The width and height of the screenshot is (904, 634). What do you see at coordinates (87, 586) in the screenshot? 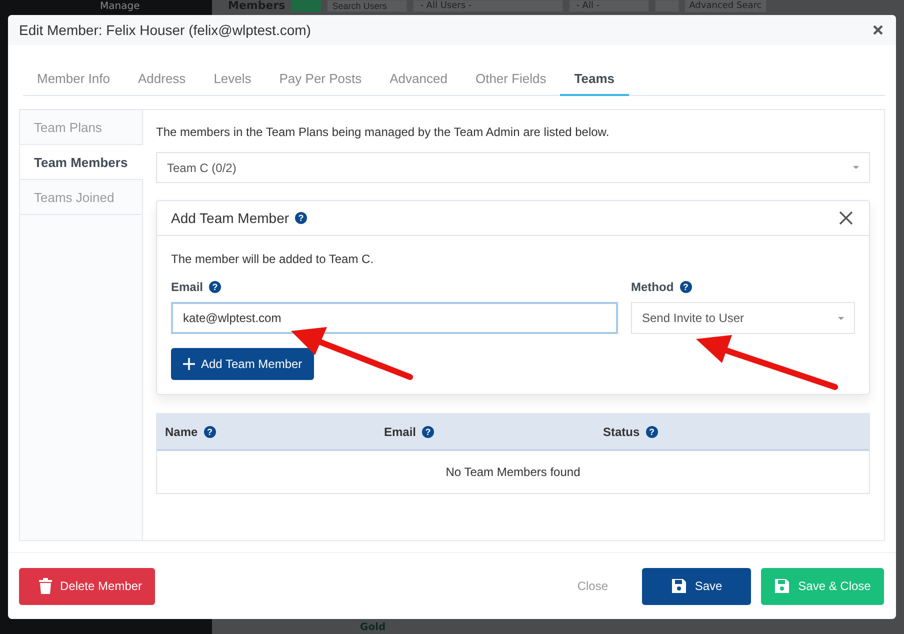
I see `delete-member-button: Delete Member` at bounding box center [87, 586].